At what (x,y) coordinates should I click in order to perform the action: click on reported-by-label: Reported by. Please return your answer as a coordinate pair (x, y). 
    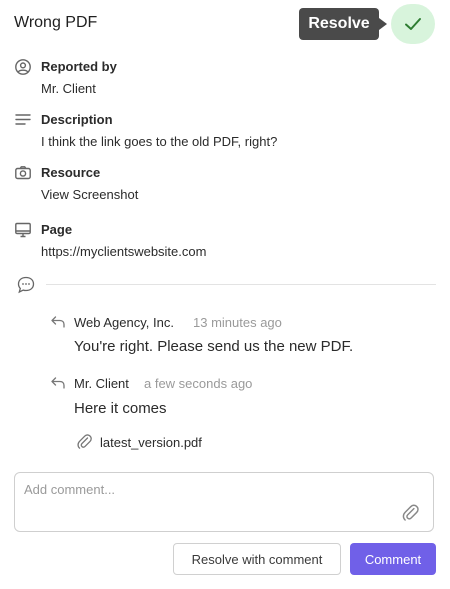
    Looking at the image, I should click on (79, 66).